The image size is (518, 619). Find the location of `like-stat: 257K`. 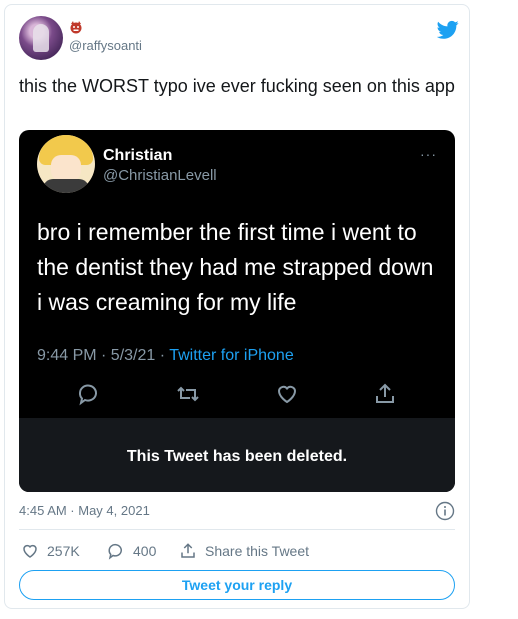

like-stat: 257K is located at coordinates (50, 551).